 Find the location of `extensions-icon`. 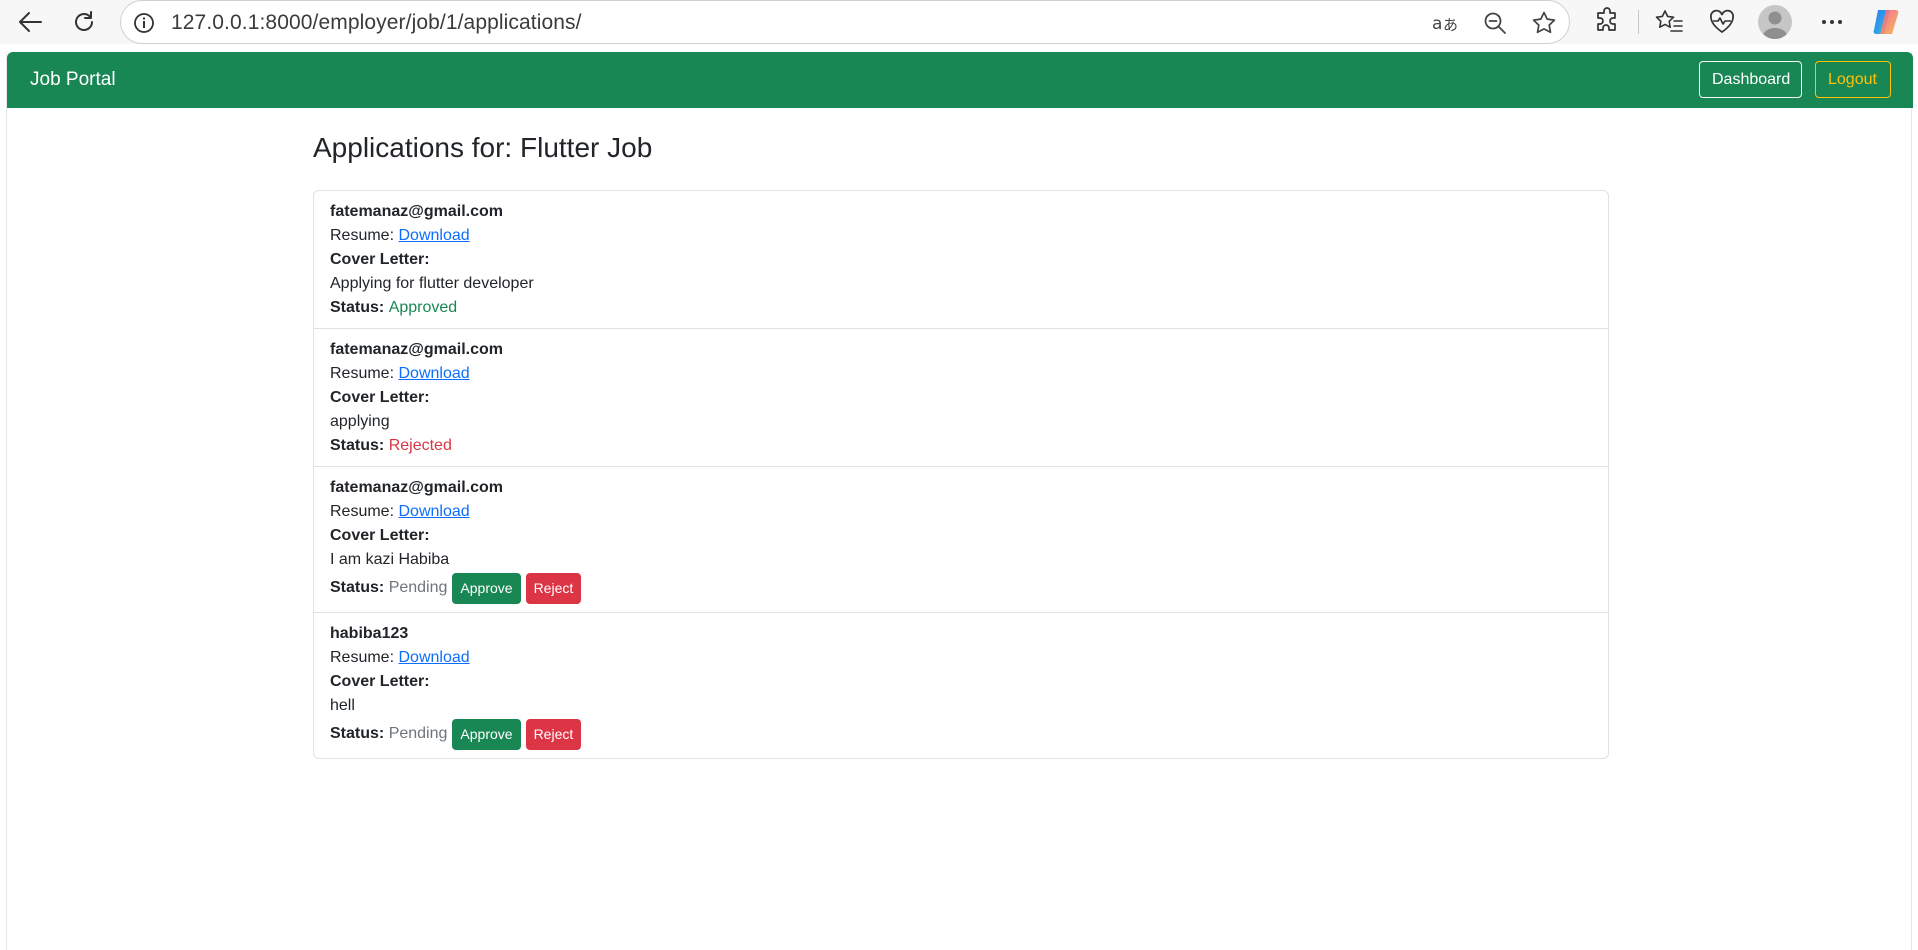

extensions-icon is located at coordinates (1608, 21).